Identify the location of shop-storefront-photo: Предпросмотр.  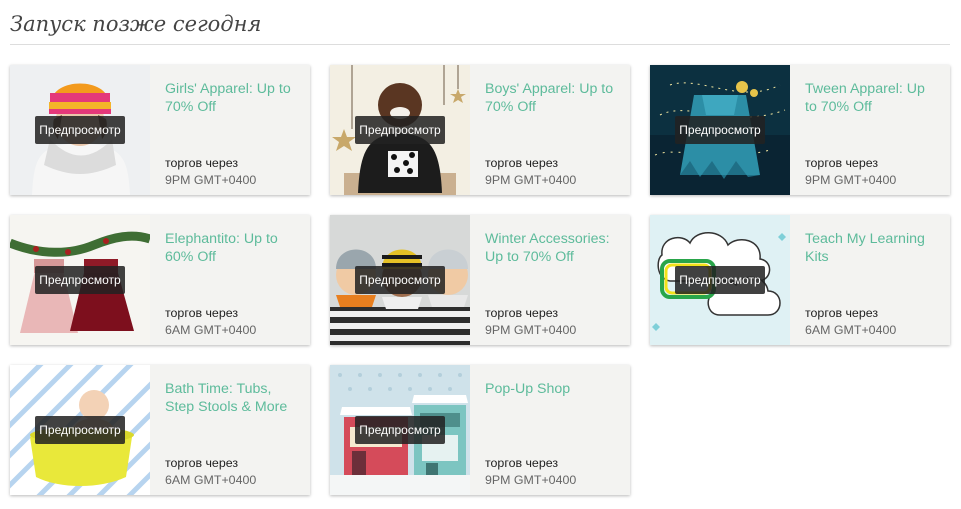
(400, 430).